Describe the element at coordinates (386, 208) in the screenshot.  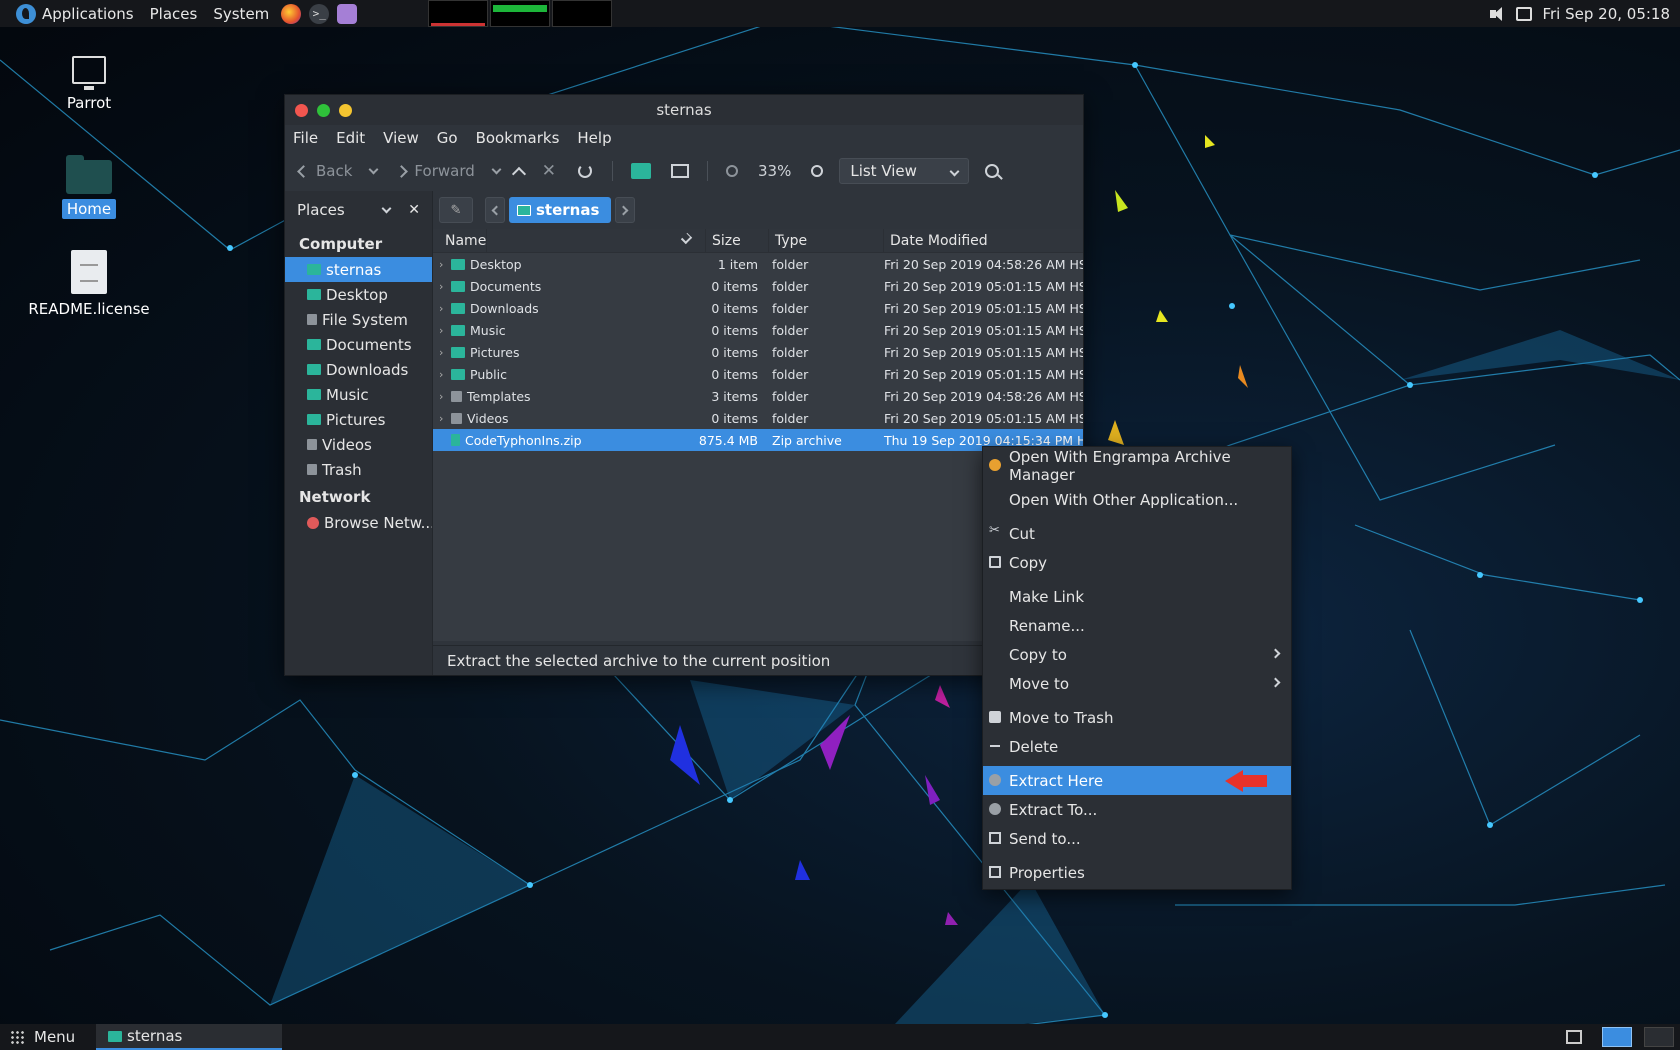
I see `chevron-down-icon` at that location.